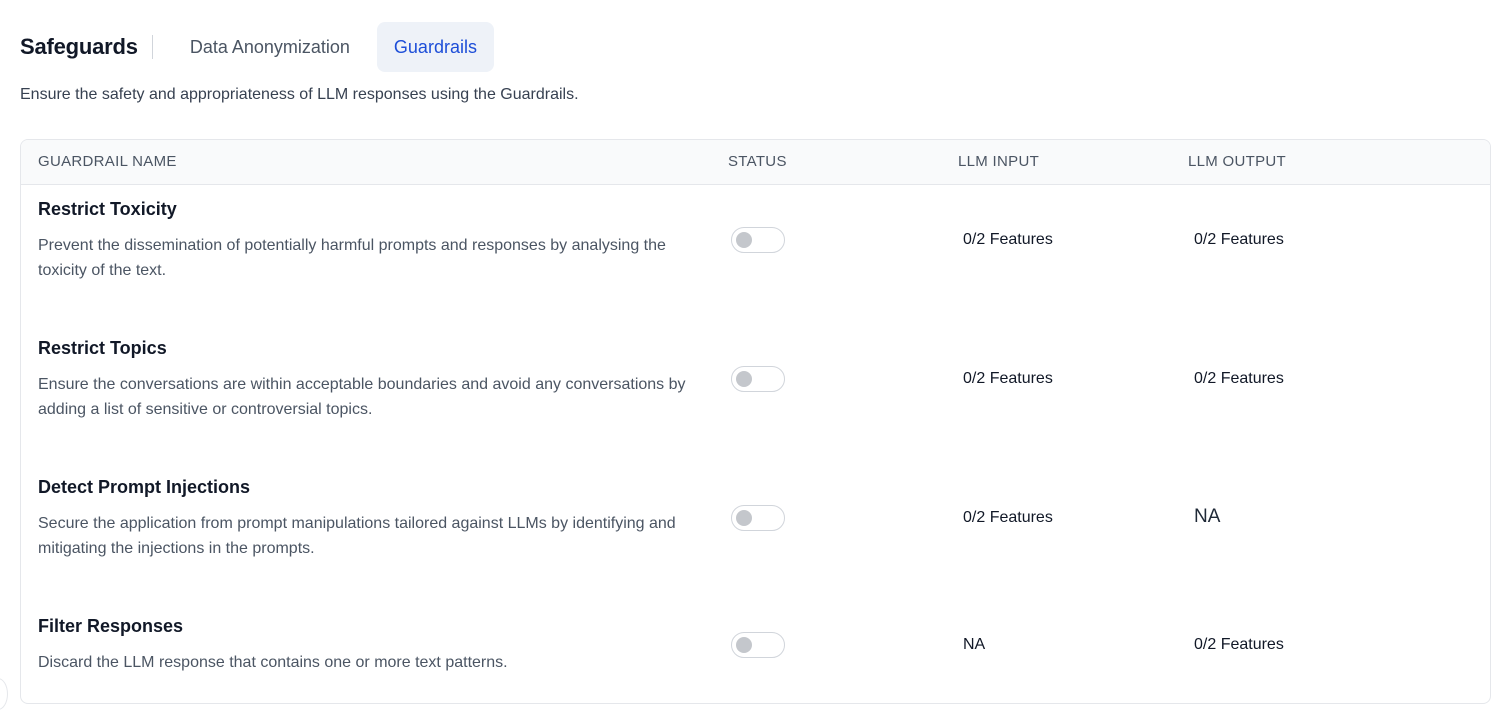  What do you see at coordinates (107, 161) in the screenshot?
I see `column-header-guardrail-name: GUARDRAIL NAME` at bounding box center [107, 161].